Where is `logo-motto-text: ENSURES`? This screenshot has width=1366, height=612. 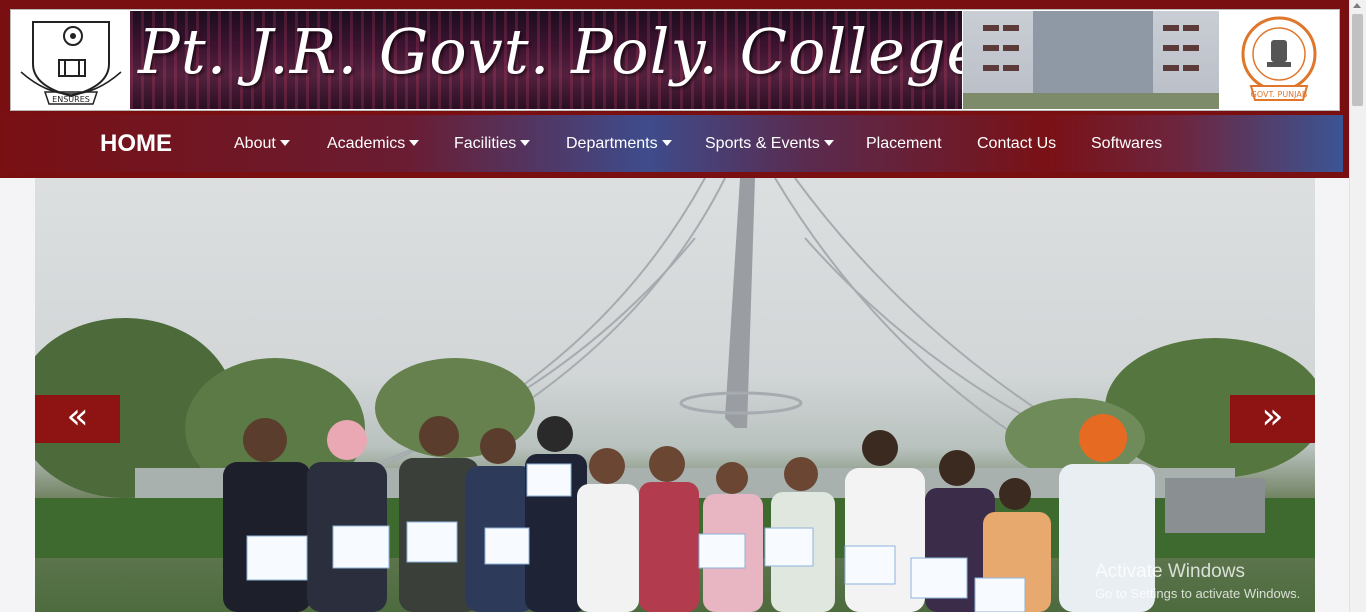 logo-motto-text: ENSURES is located at coordinates (71, 99).